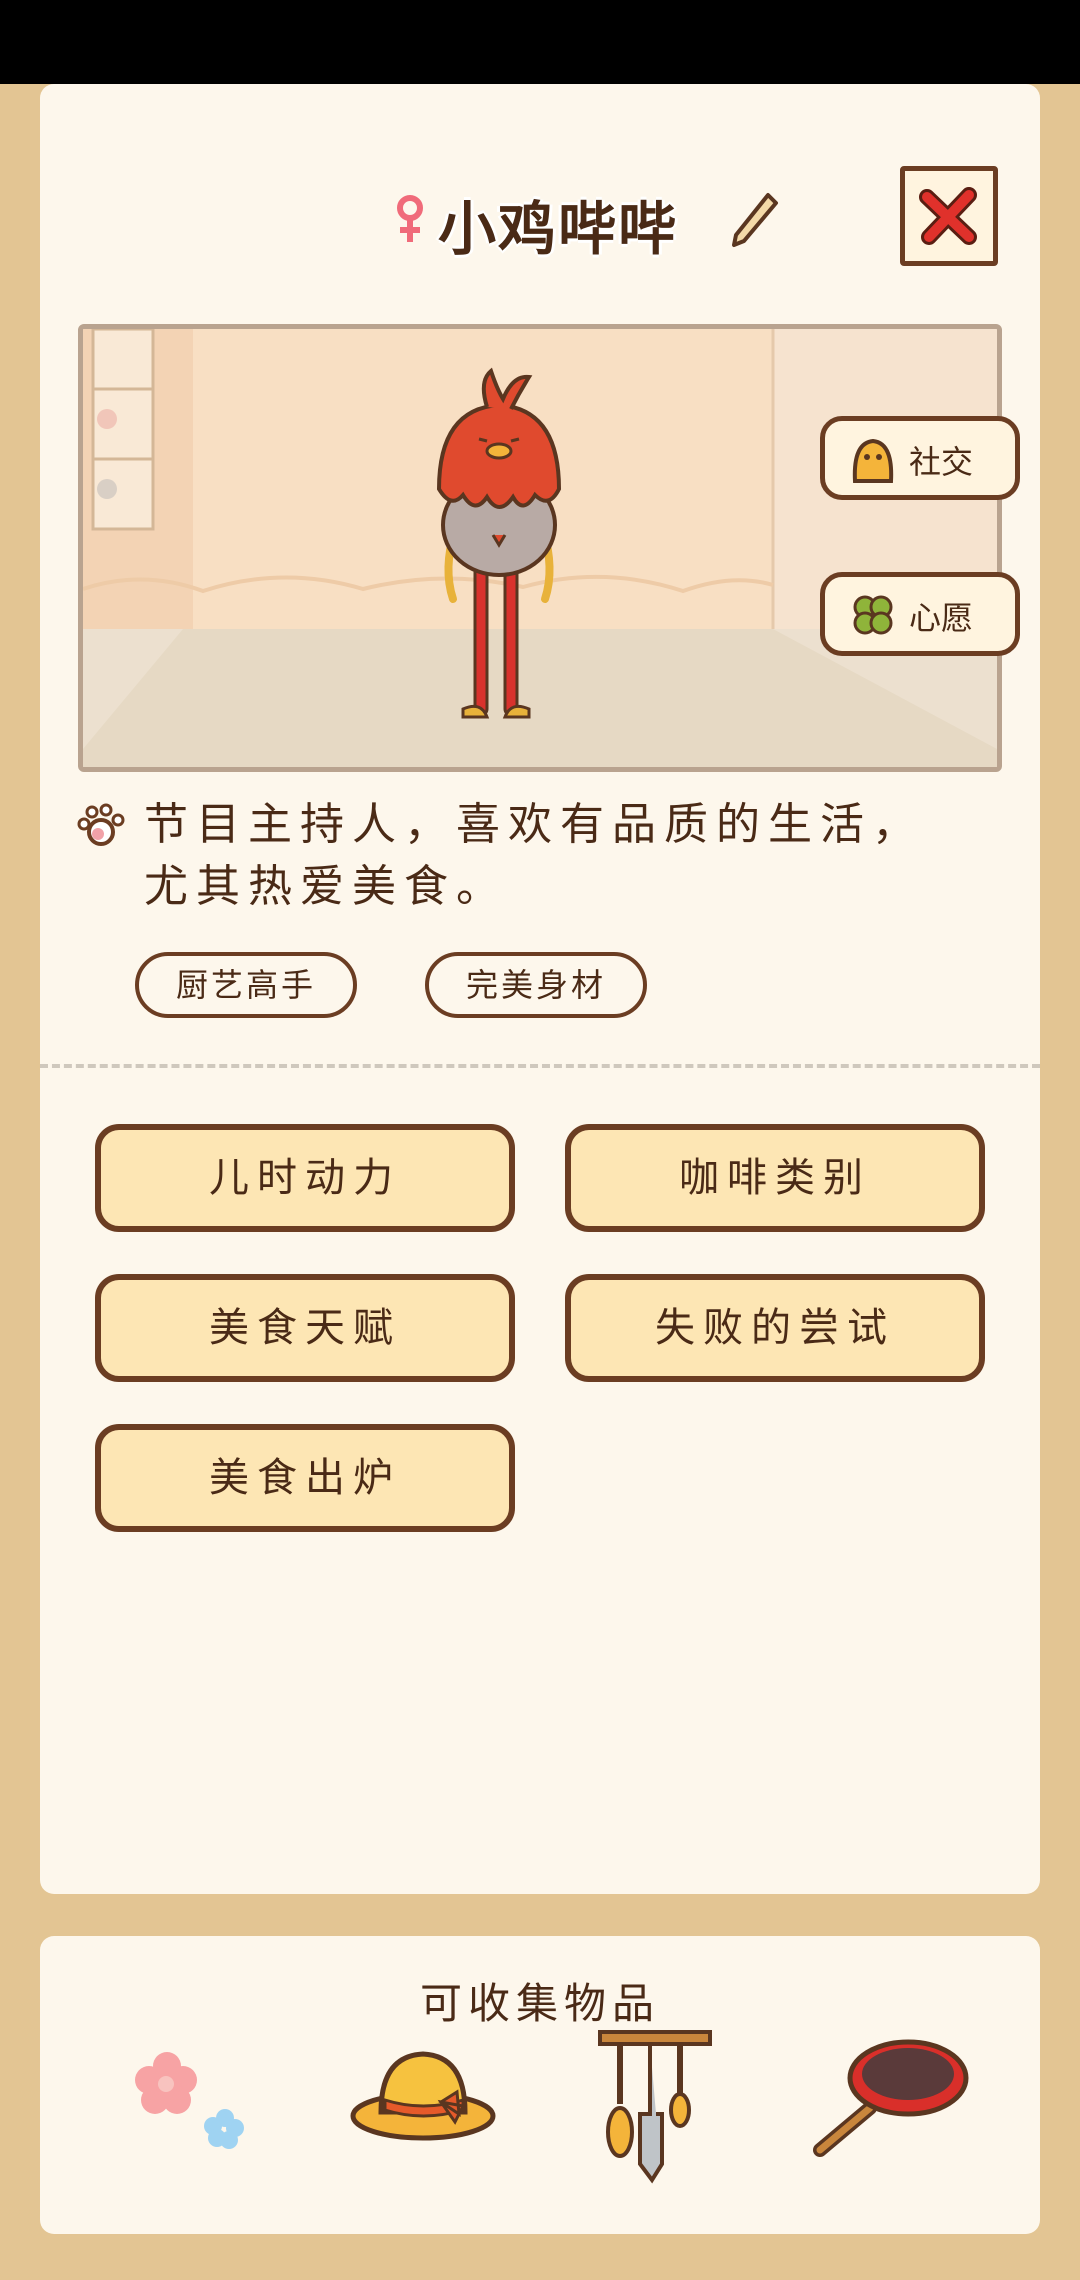 The image size is (1080, 2280). I want to click on female-gender-icon, so click(410, 218).